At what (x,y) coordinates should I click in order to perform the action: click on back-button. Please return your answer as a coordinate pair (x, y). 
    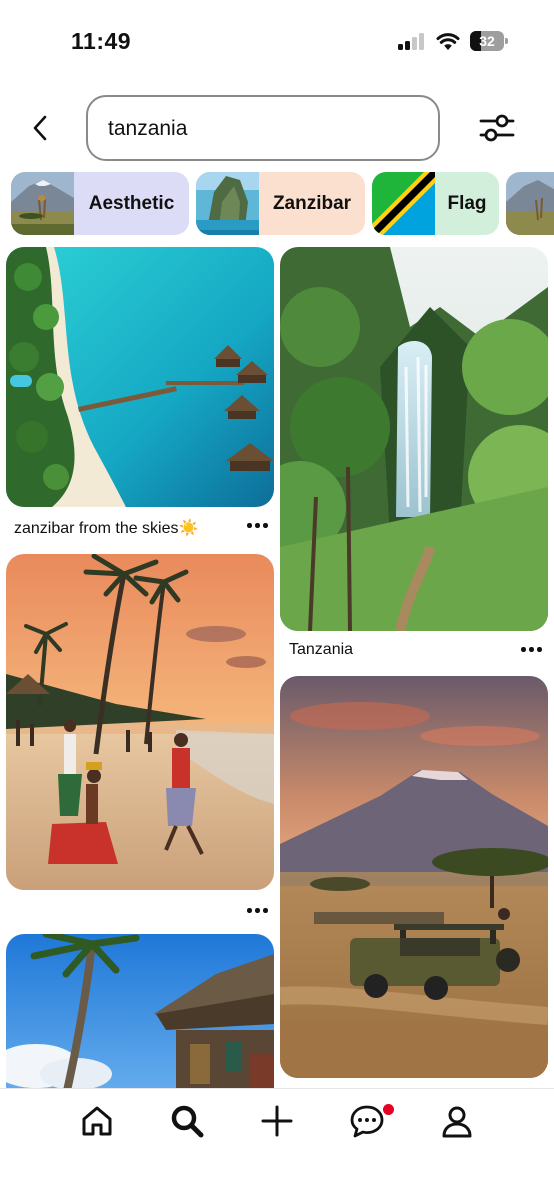
    Looking at the image, I should click on (41, 128).